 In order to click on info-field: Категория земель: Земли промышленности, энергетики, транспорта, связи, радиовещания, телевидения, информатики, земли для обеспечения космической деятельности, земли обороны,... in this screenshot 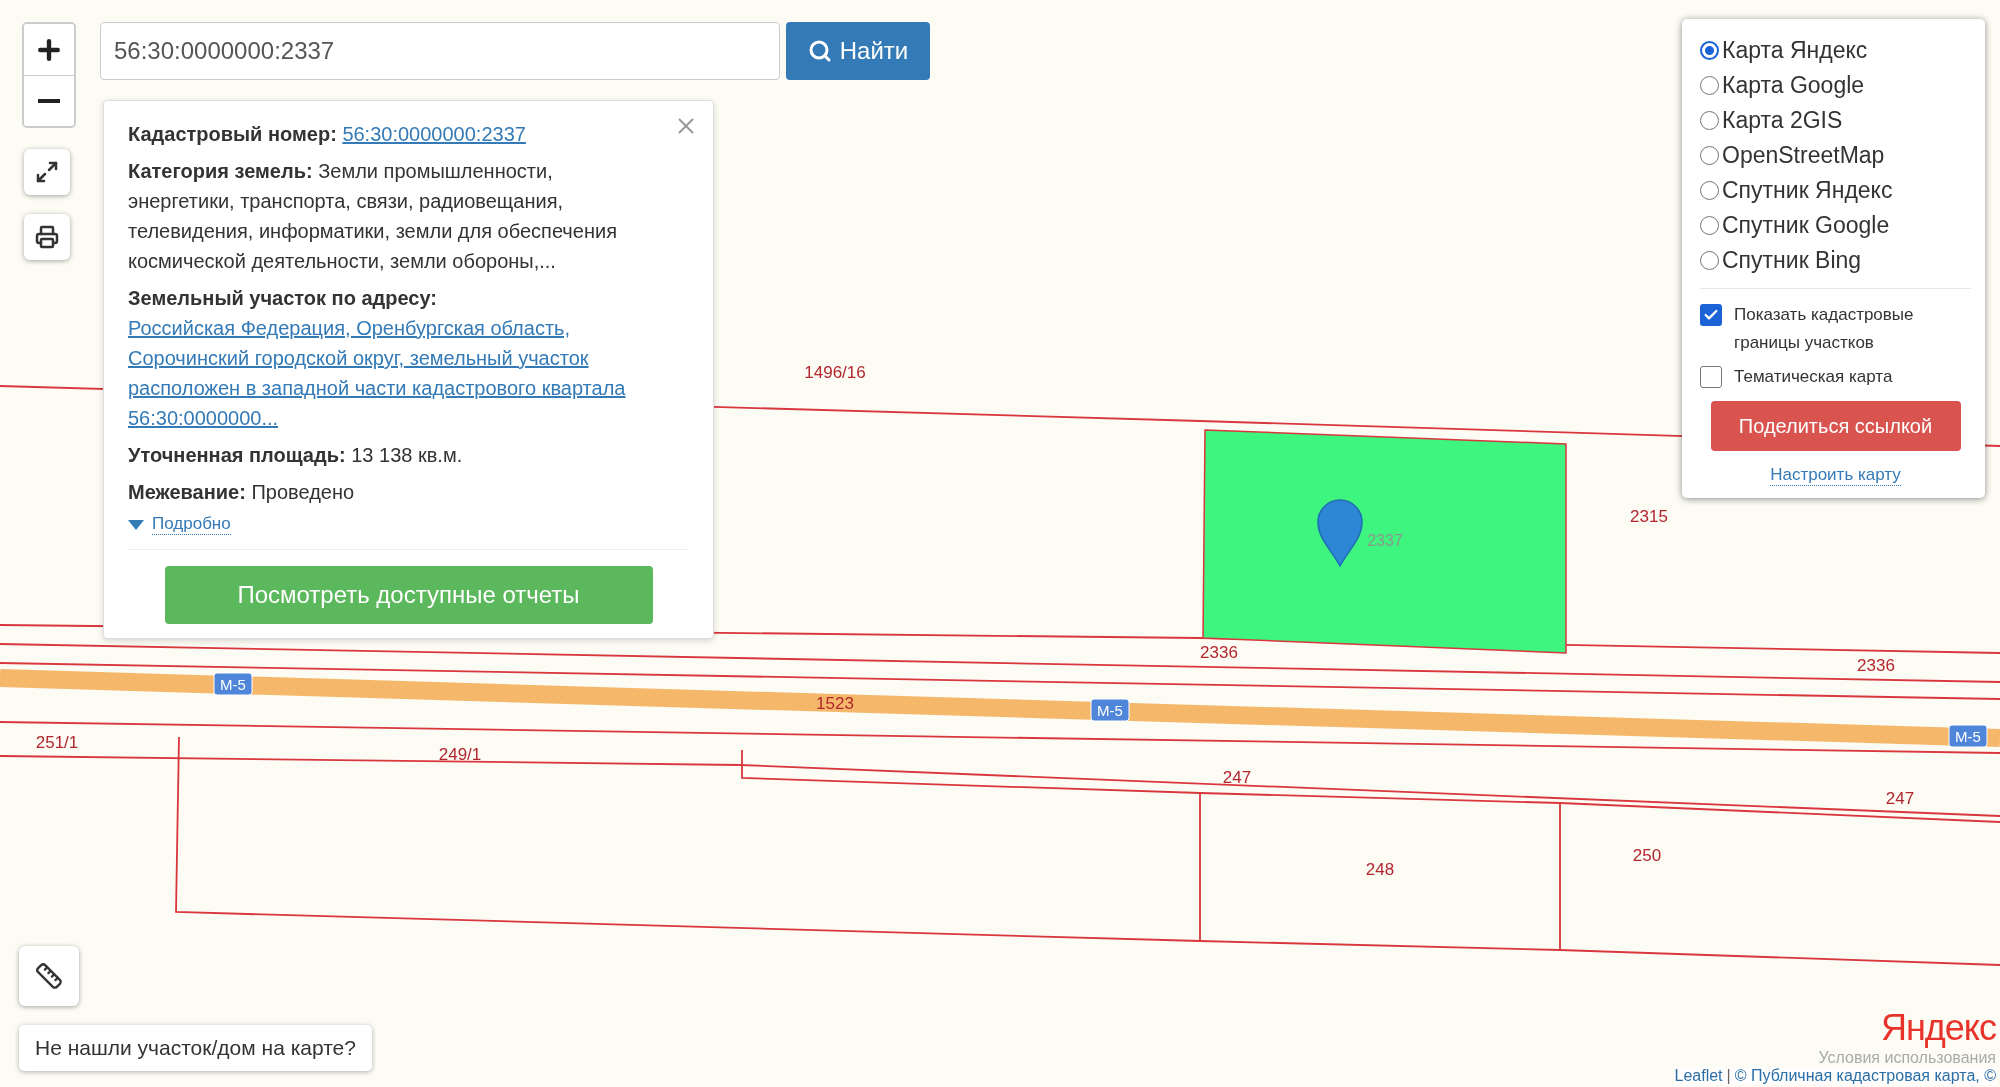, I will do `click(393, 216)`.